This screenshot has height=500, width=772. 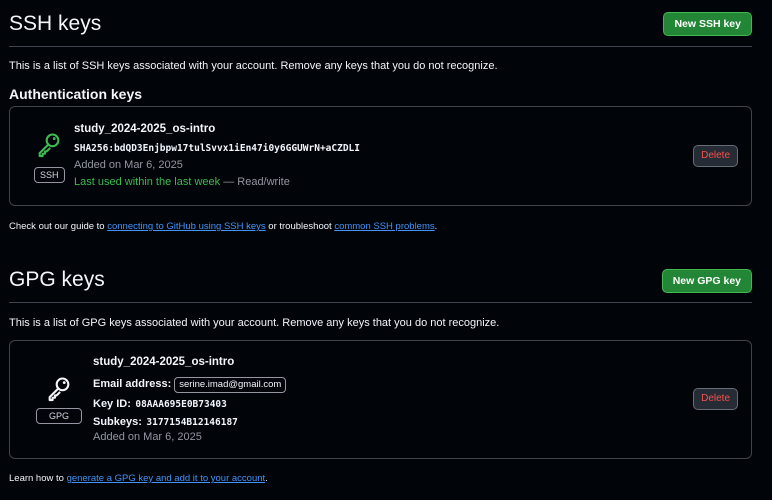 I want to click on ssh-key-name: study_2024-2025_os-intro, so click(x=145, y=129).